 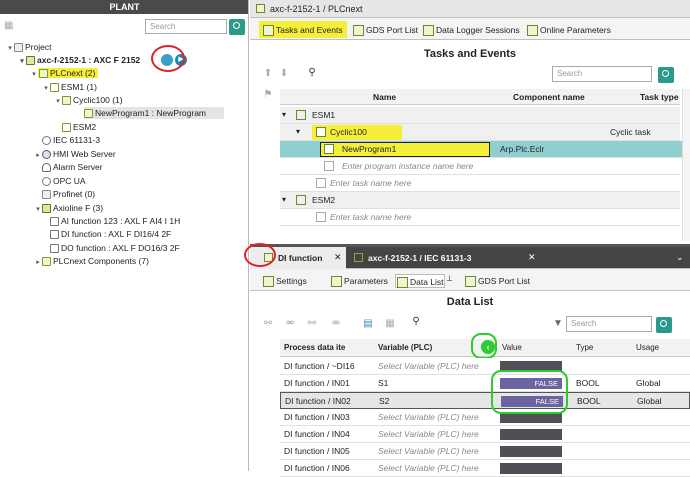 What do you see at coordinates (79, 60) in the screenshot?
I see `tree-item-controller: ▾ axc-f-2152-1 : AXC F 2152` at bounding box center [79, 60].